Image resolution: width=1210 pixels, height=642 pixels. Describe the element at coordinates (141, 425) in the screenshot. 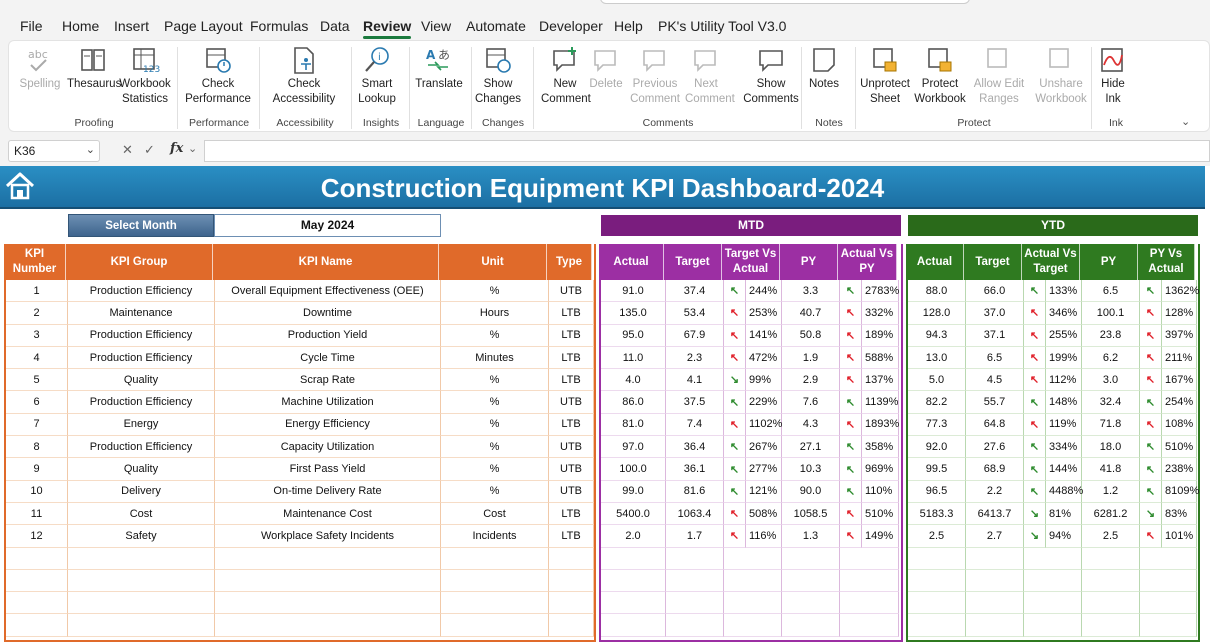

I see `kpi-group-cell: Energy` at that location.